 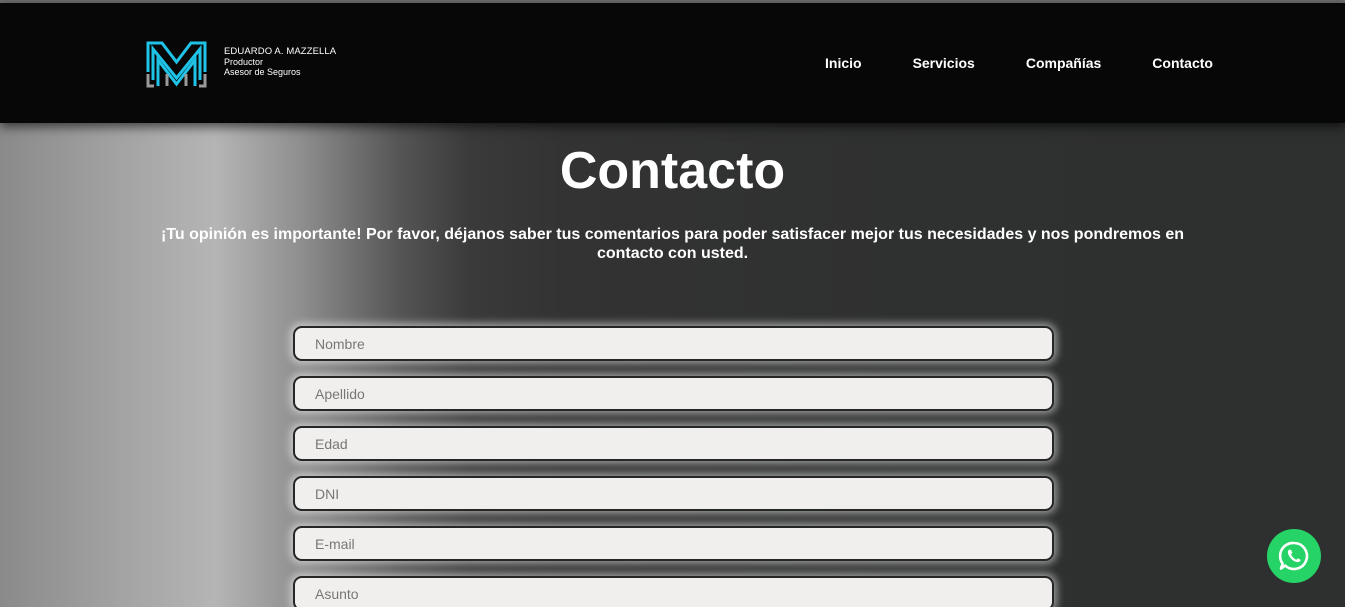 What do you see at coordinates (673, 393) in the screenshot?
I see `apellido-field` at bounding box center [673, 393].